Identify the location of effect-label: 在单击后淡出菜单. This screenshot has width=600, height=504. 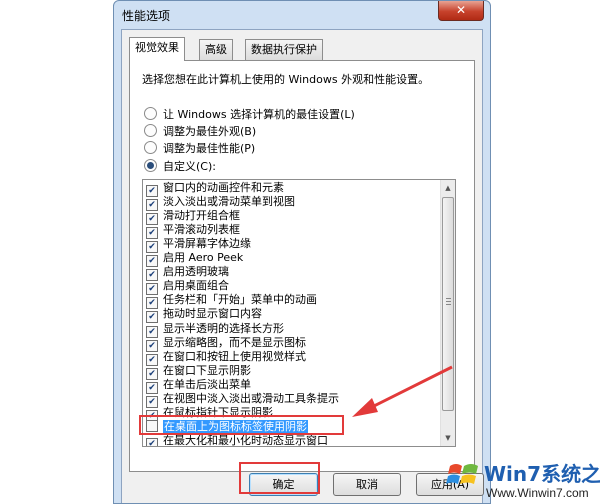
(207, 384).